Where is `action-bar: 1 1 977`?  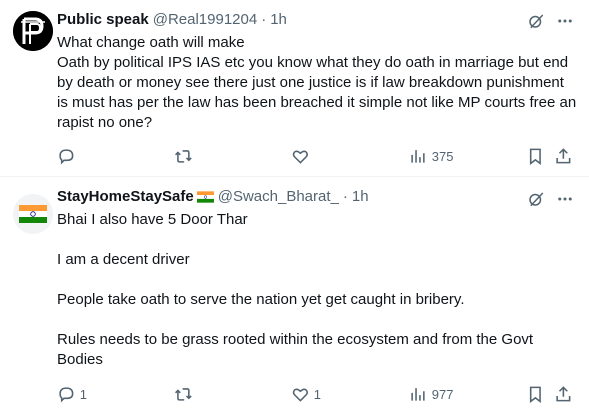
action-bar: 1 1 977 is located at coordinates (317, 394).